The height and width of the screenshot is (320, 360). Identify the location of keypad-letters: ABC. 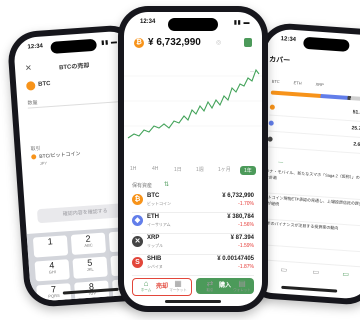
(88, 245).